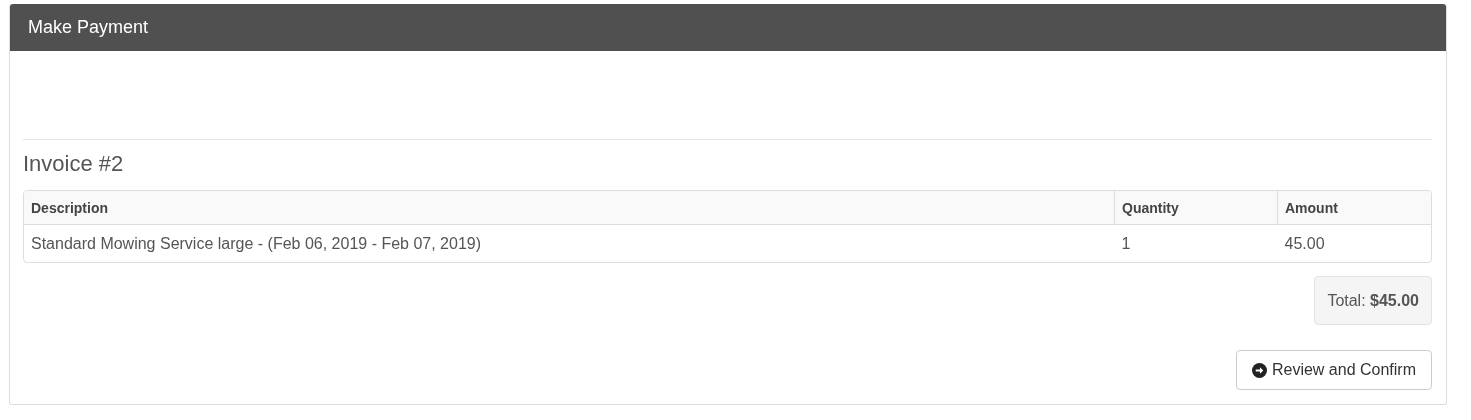 This screenshot has height=420, width=1471. What do you see at coordinates (569, 243) in the screenshot?
I see `table-cell: Standard Mowing Service large - (Feb 06, 2019 - Feb 07, 2019)` at bounding box center [569, 243].